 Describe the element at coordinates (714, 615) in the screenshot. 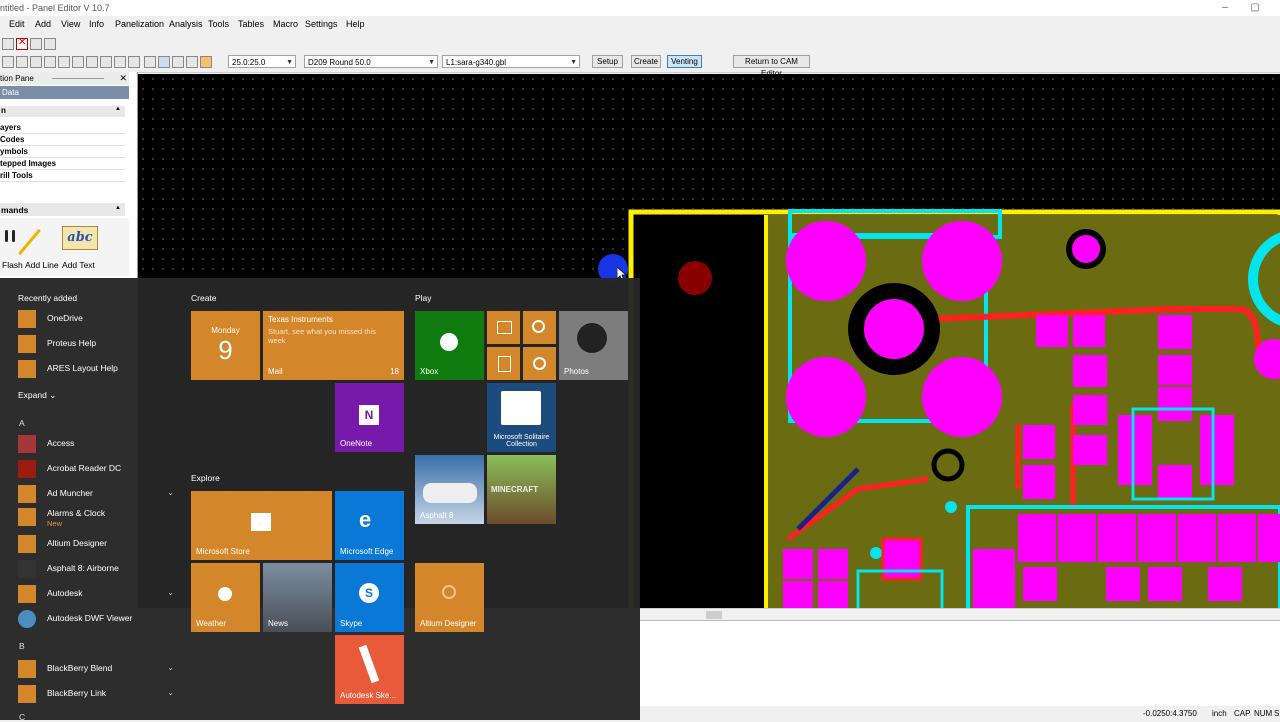

I see `scrollbar-thumb` at that location.